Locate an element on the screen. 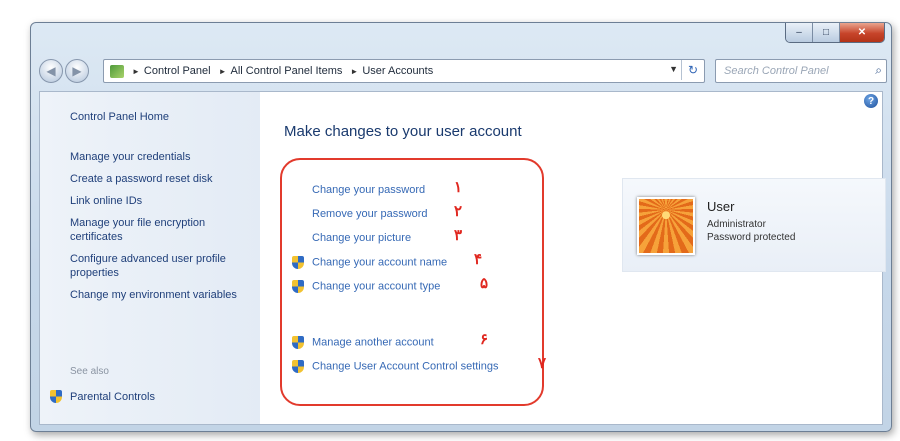 The width and height of the screenshot is (900, 441). annotation-marker-5: ۵ is located at coordinates (484, 283).